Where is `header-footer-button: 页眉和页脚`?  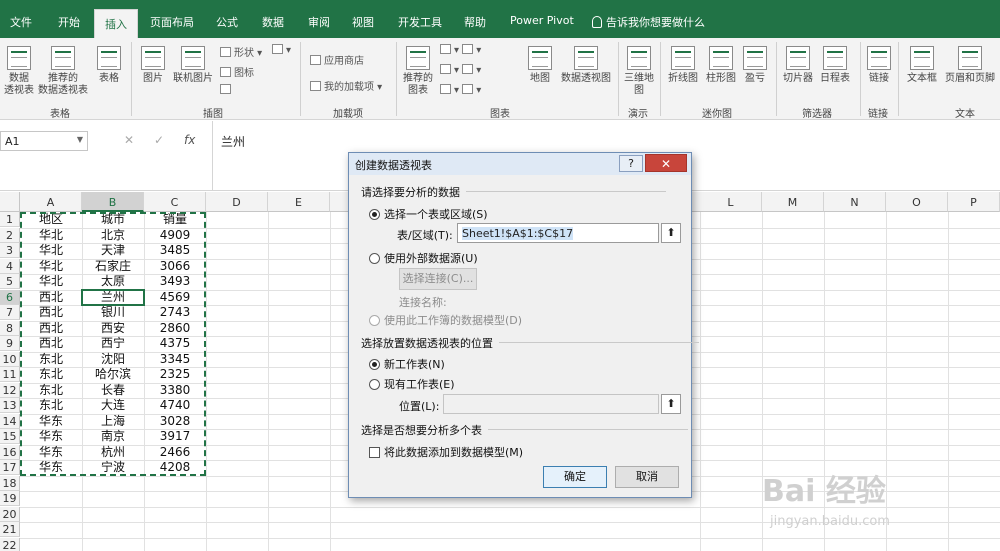
header-footer-button: 页眉和页脚 is located at coordinates (970, 65).